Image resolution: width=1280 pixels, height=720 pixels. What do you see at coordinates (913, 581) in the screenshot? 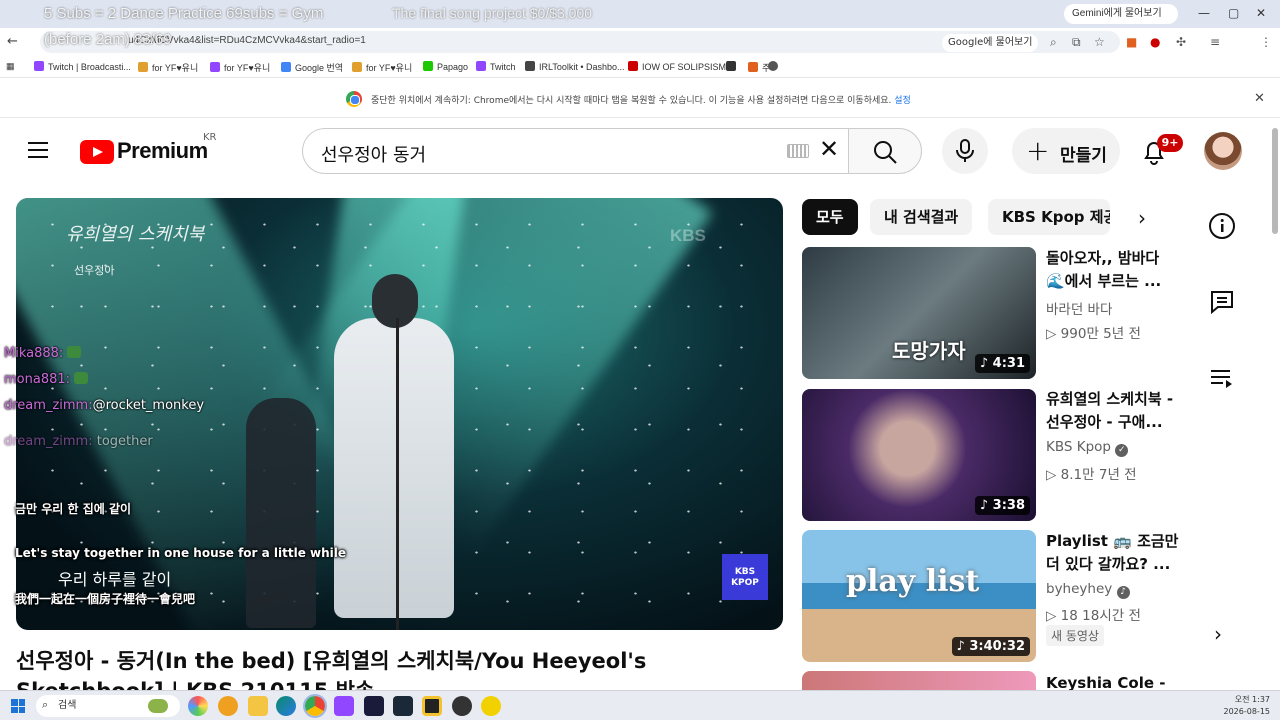
I see `thumbnail-caption: play list` at bounding box center [913, 581].